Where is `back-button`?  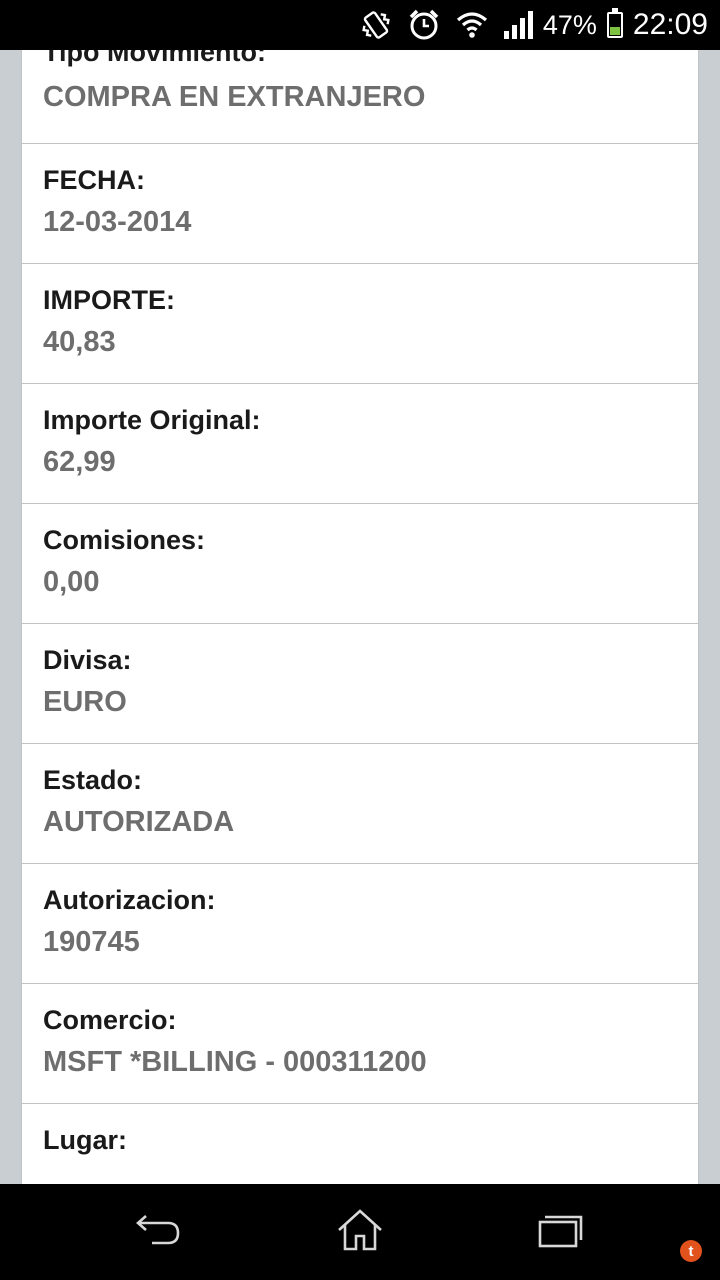
back-button is located at coordinates (158, 1232).